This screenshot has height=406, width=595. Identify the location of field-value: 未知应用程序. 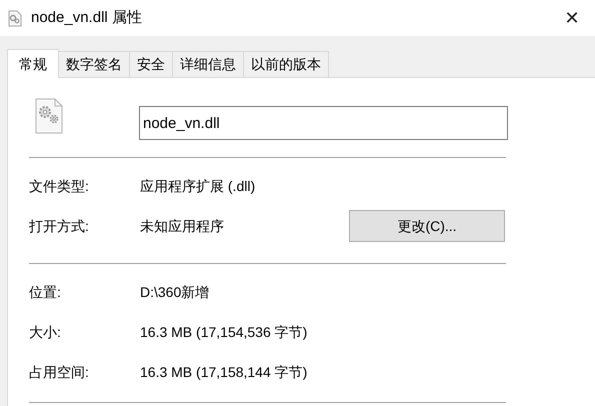
(182, 226).